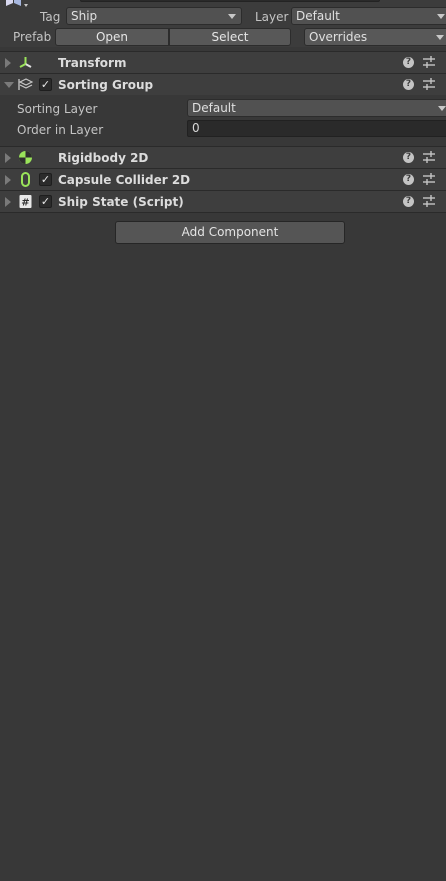  I want to click on tag-dropdown: Ship, so click(154, 16).